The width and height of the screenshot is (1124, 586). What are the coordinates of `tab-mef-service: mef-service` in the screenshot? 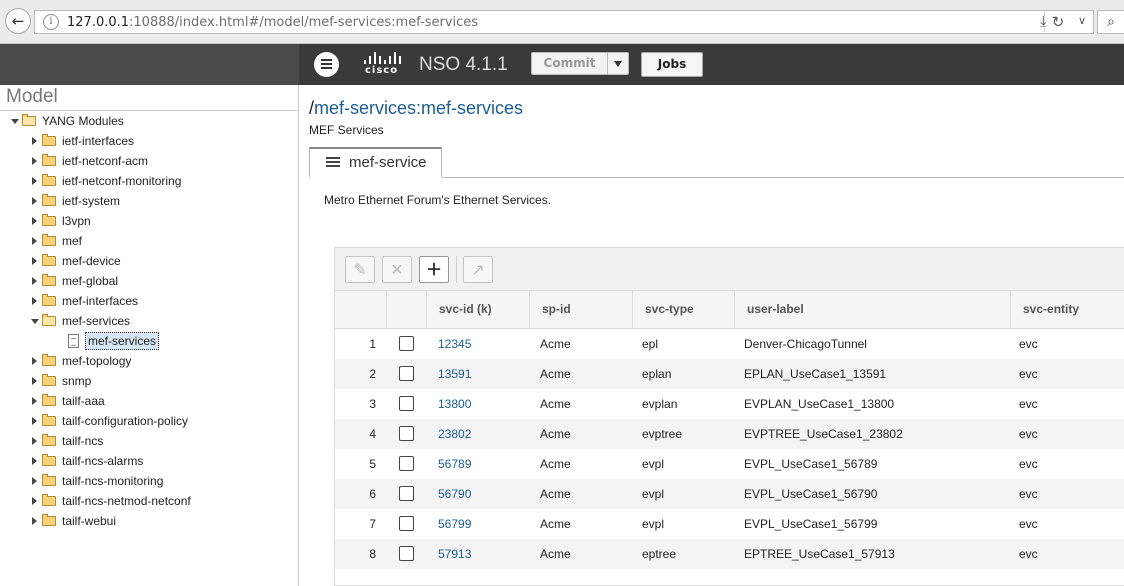 It's located at (375, 162).